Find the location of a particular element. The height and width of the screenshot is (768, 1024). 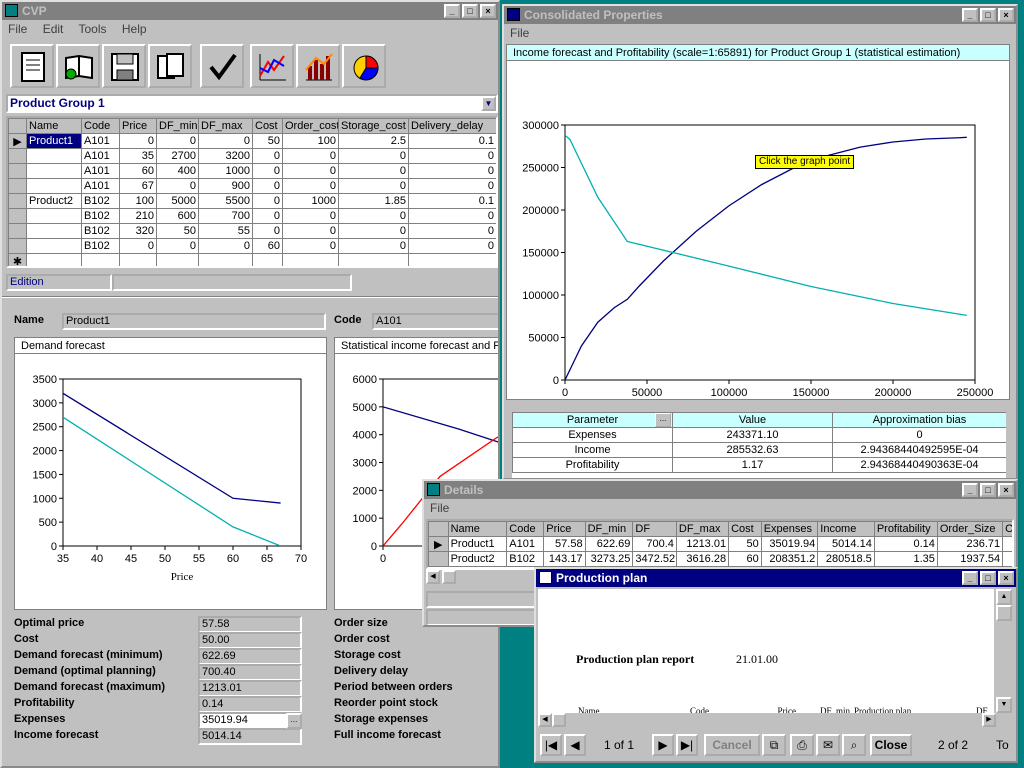

zoom-button: ⌕ is located at coordinates (854, 745).